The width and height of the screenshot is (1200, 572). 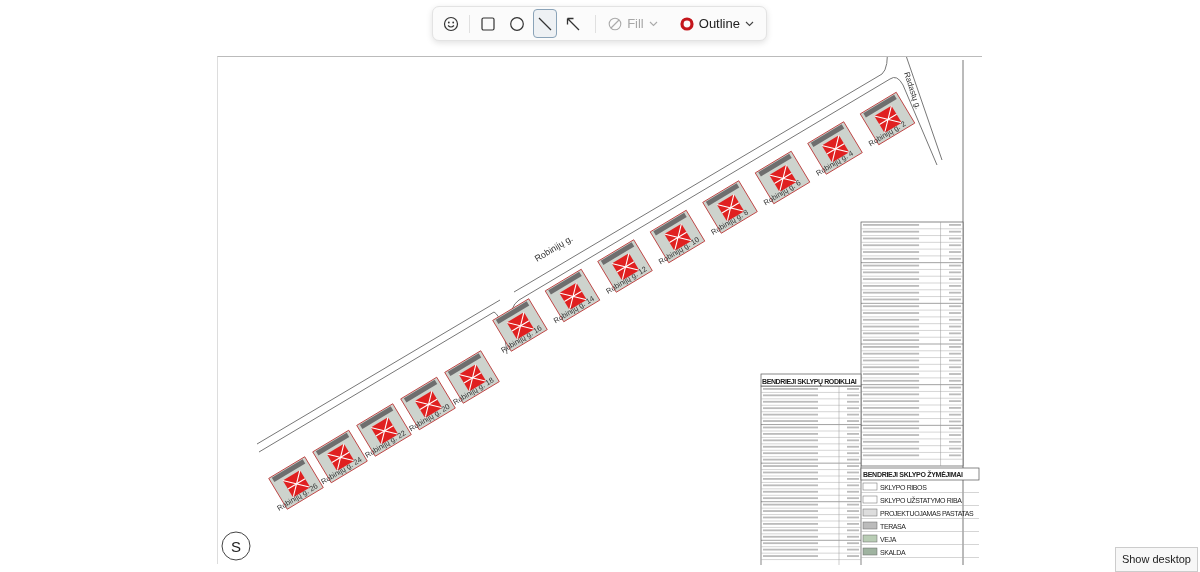 I want to click on compass-circle-icon, so click(x=236, y=546).